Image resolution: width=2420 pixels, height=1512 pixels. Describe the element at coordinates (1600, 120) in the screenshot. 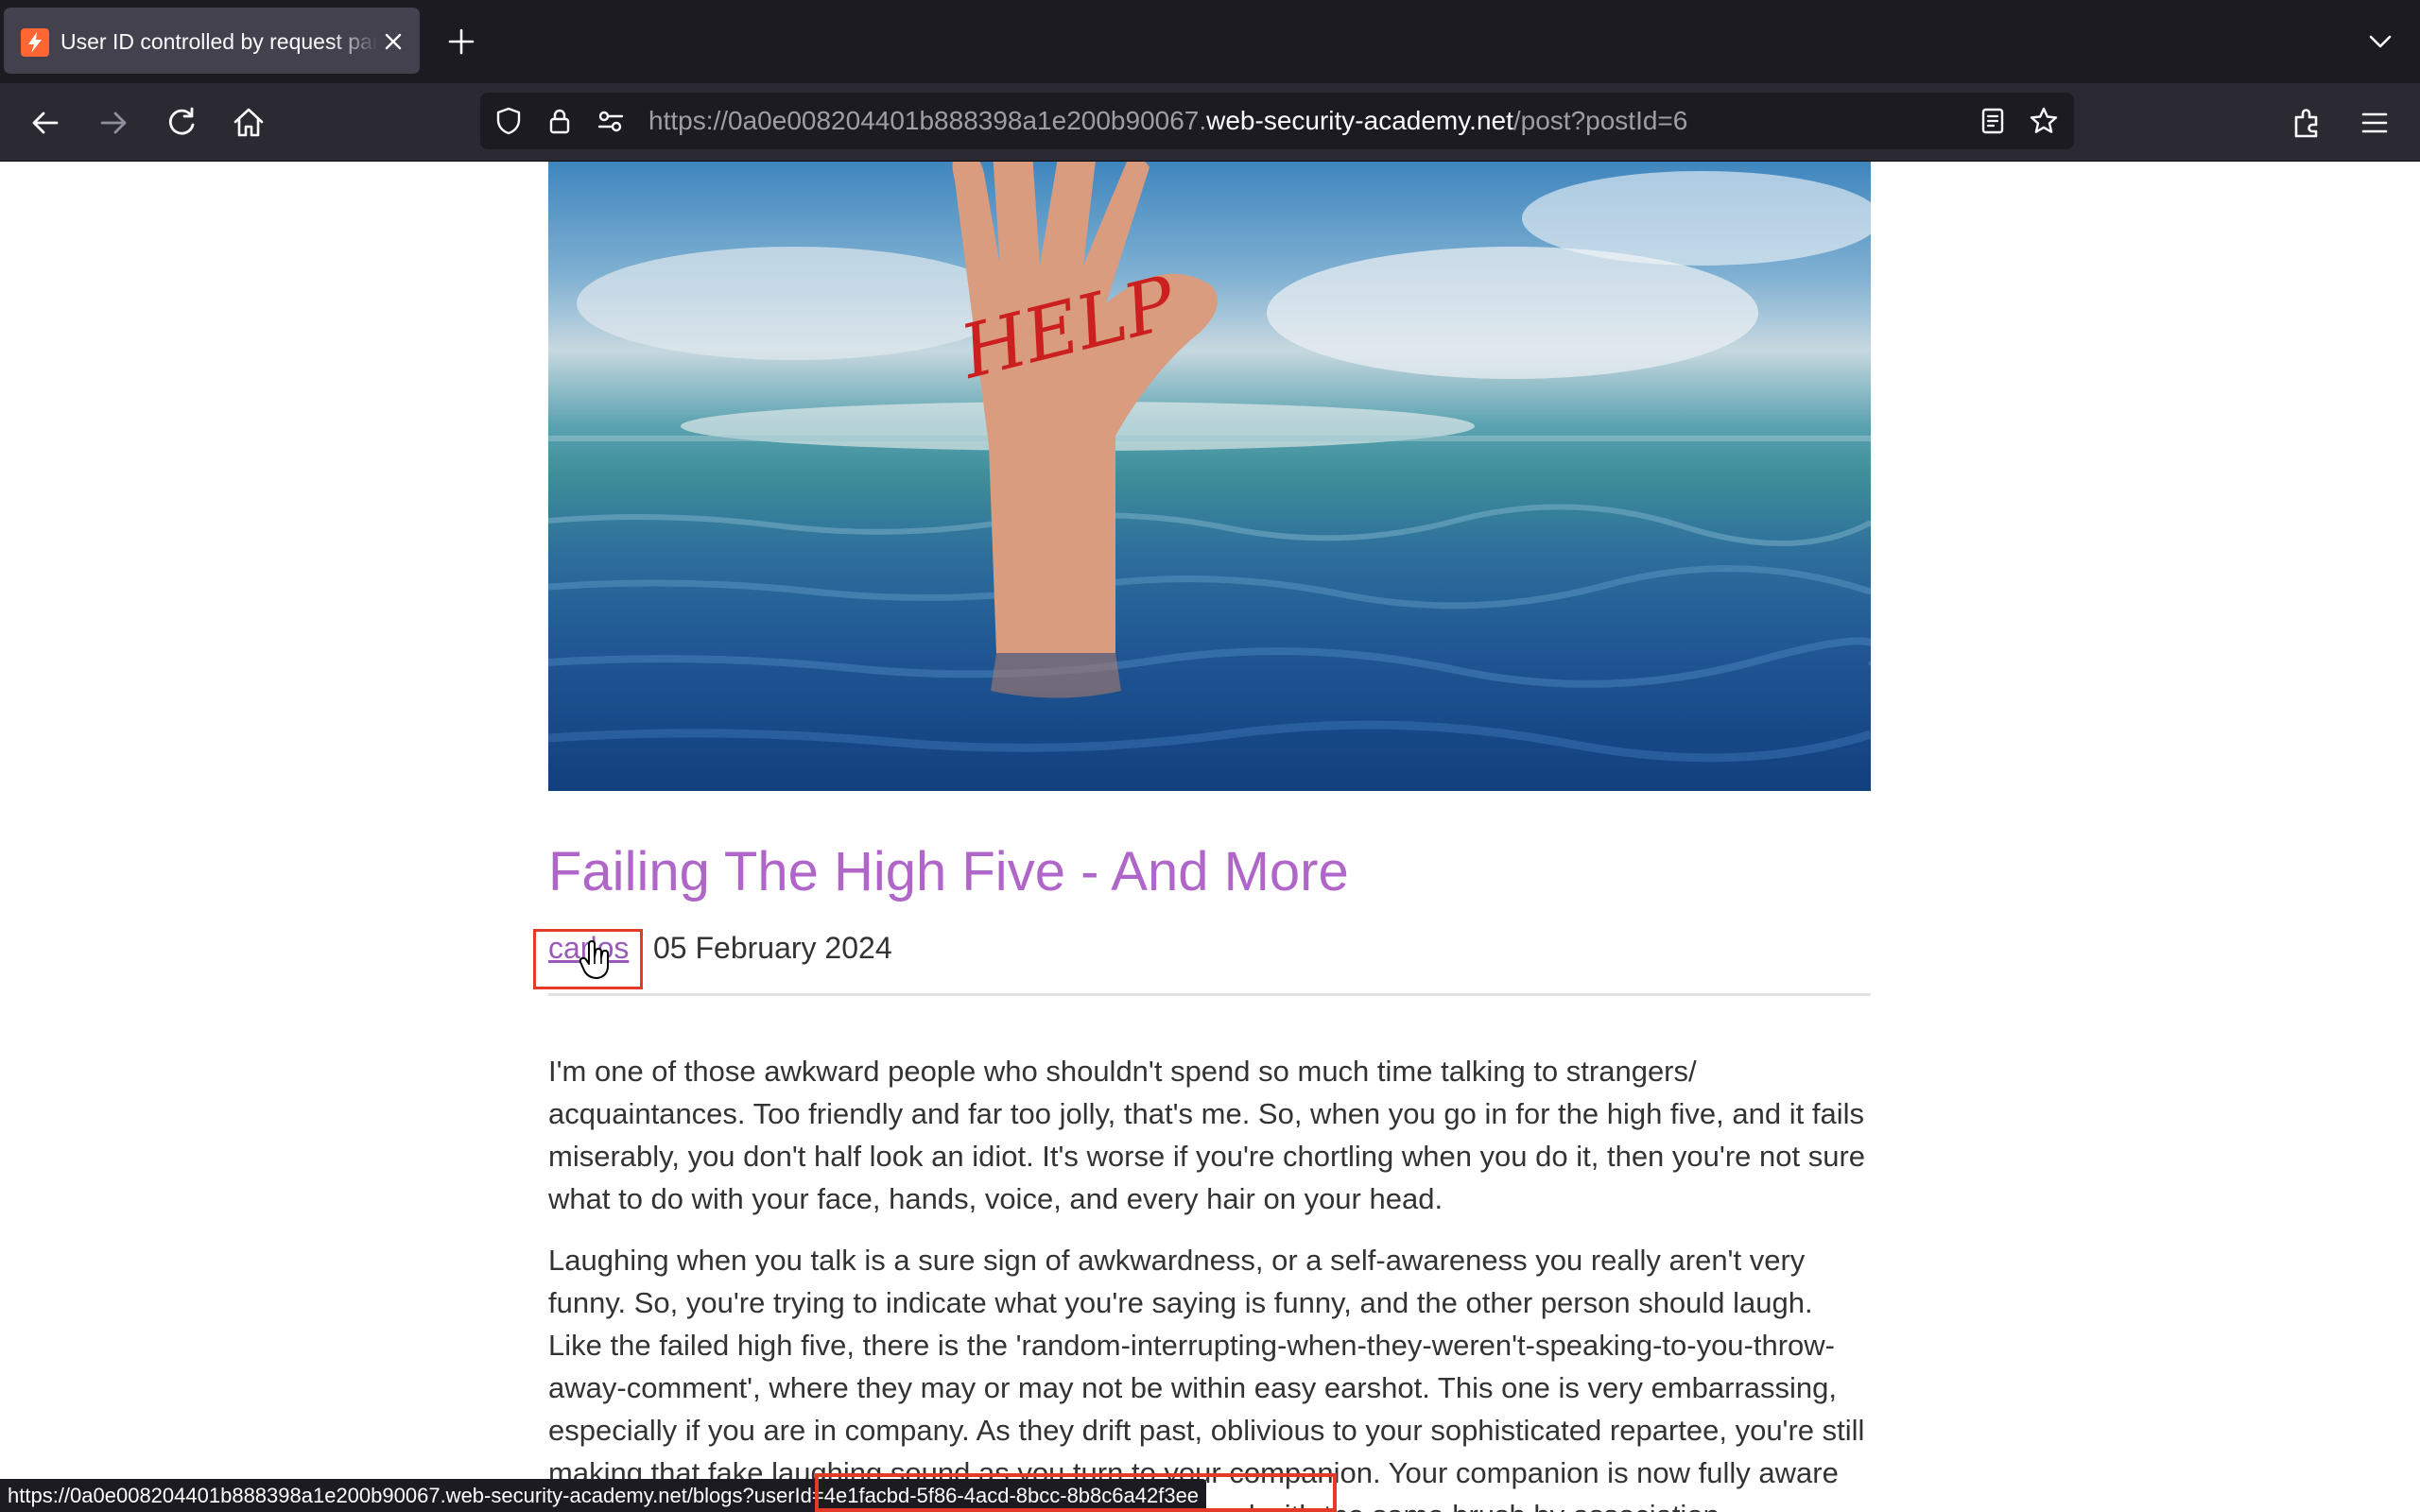

I see `url-path: /post?postId=6` at that location.